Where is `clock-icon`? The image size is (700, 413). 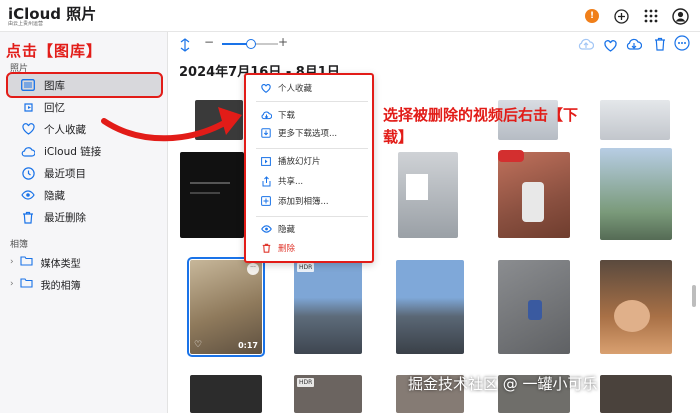 clock-icon is located at coordinates (28, 173).